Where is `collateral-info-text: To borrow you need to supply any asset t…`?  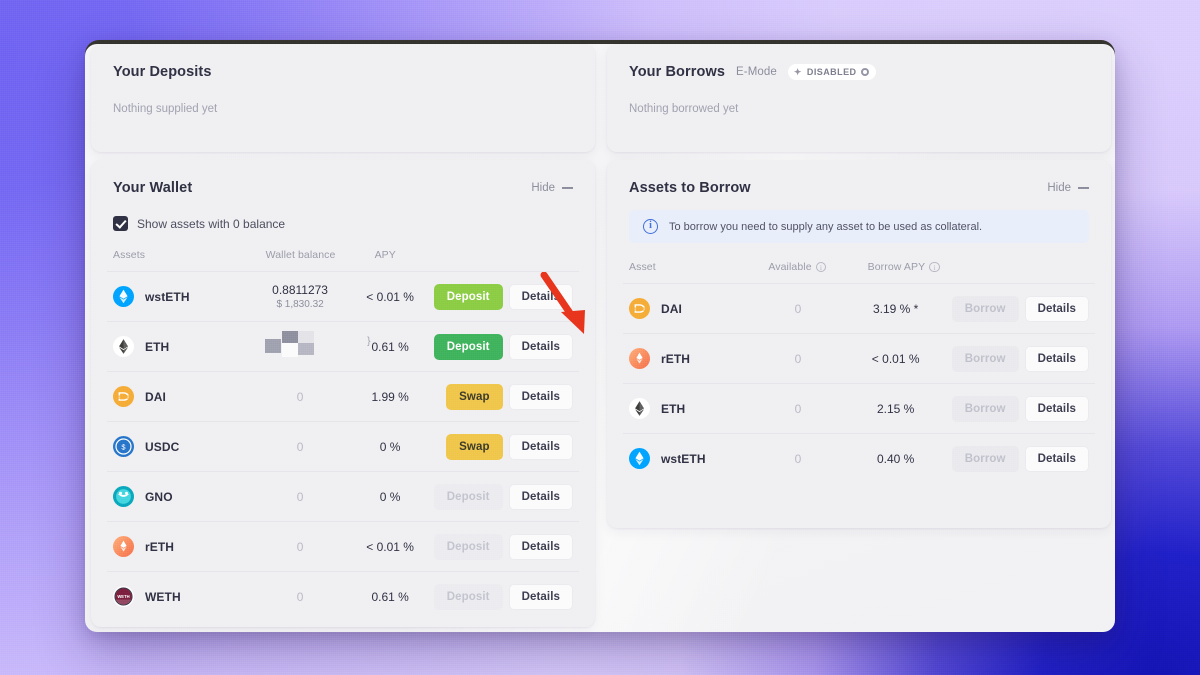 collateral-info-text: To borrow you need to supply any asset t… is located at coordinates (826, 226).